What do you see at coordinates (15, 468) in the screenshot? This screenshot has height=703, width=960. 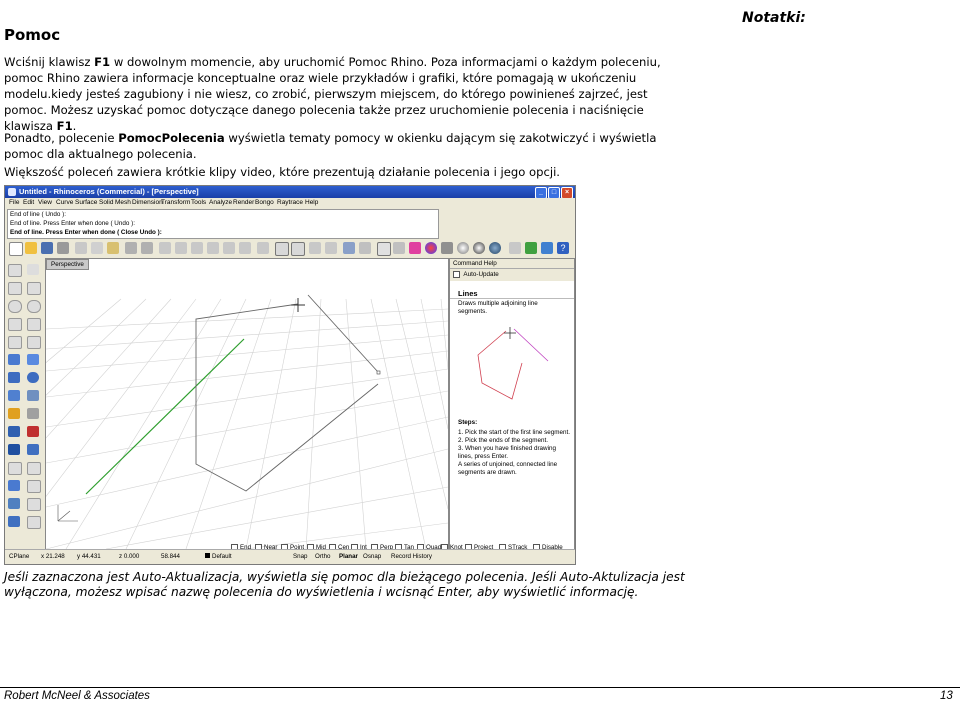 I see `move-icon` at bounding box center [15, 468].